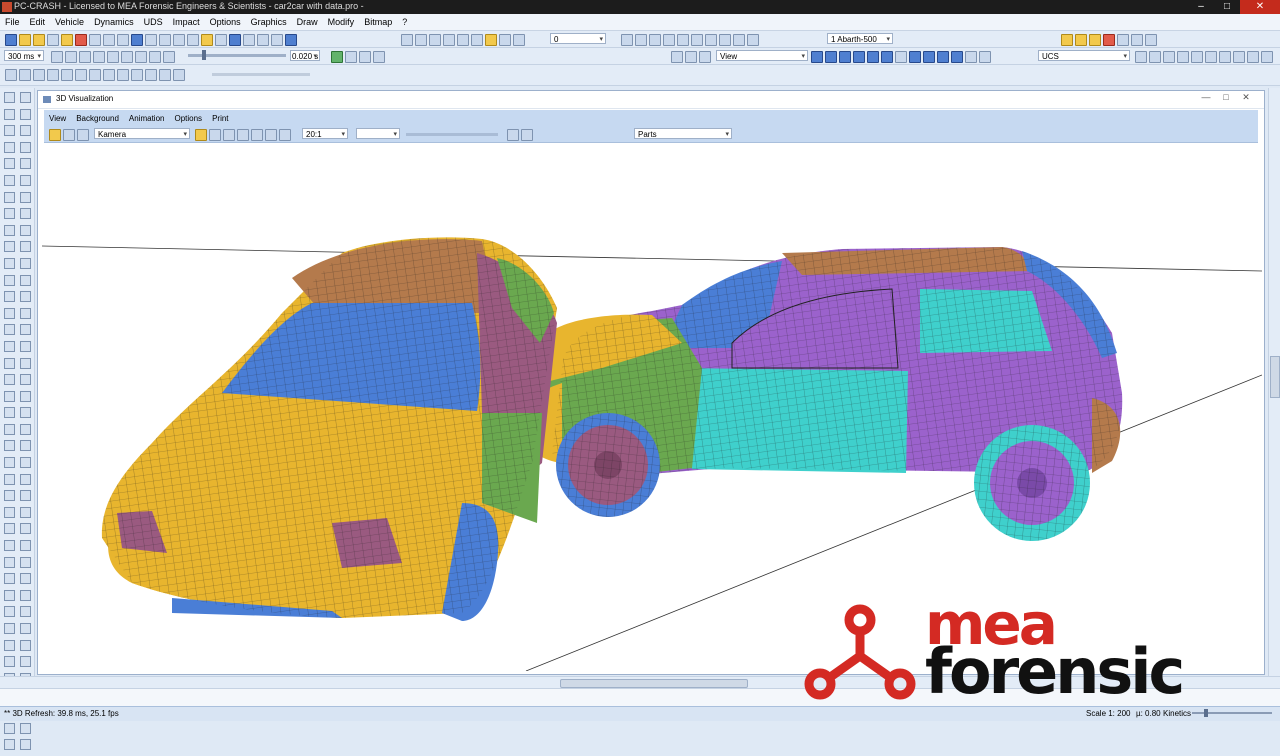 This screenshot has width=1280, height=756. I want to click on play-icon, so click(127, 57).